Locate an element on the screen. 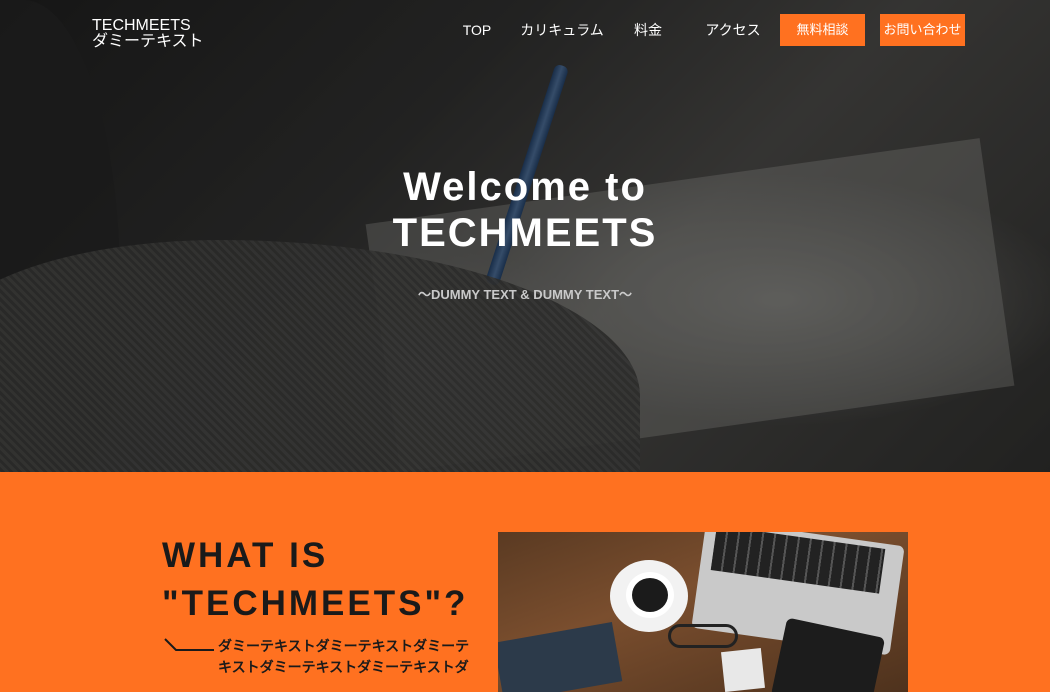  about-title-line-2: "TECHMEETS"? is located at coordinates (315, 603).